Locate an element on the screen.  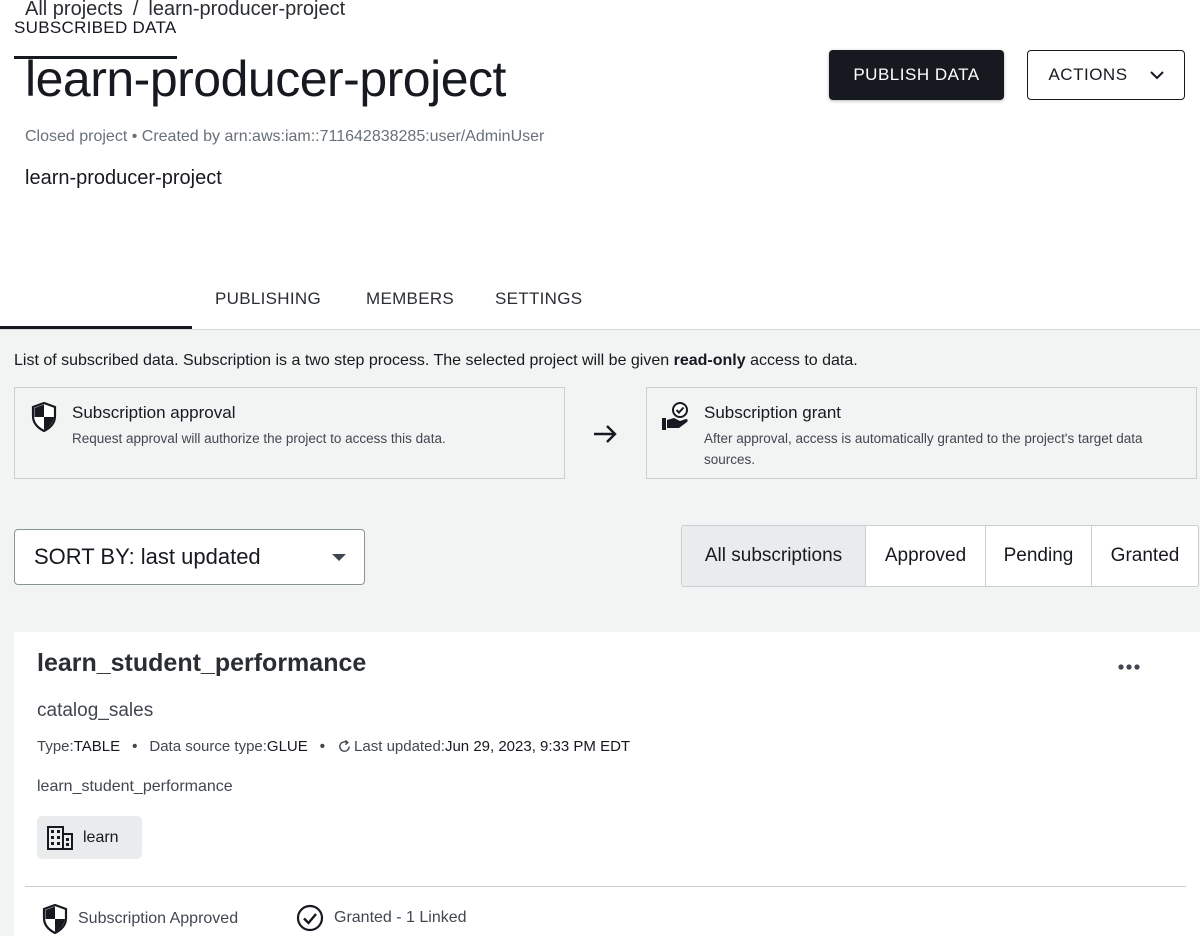
tab-subscribed-data: SUBSCRIBED DATA is located at coordinates (95, 29).